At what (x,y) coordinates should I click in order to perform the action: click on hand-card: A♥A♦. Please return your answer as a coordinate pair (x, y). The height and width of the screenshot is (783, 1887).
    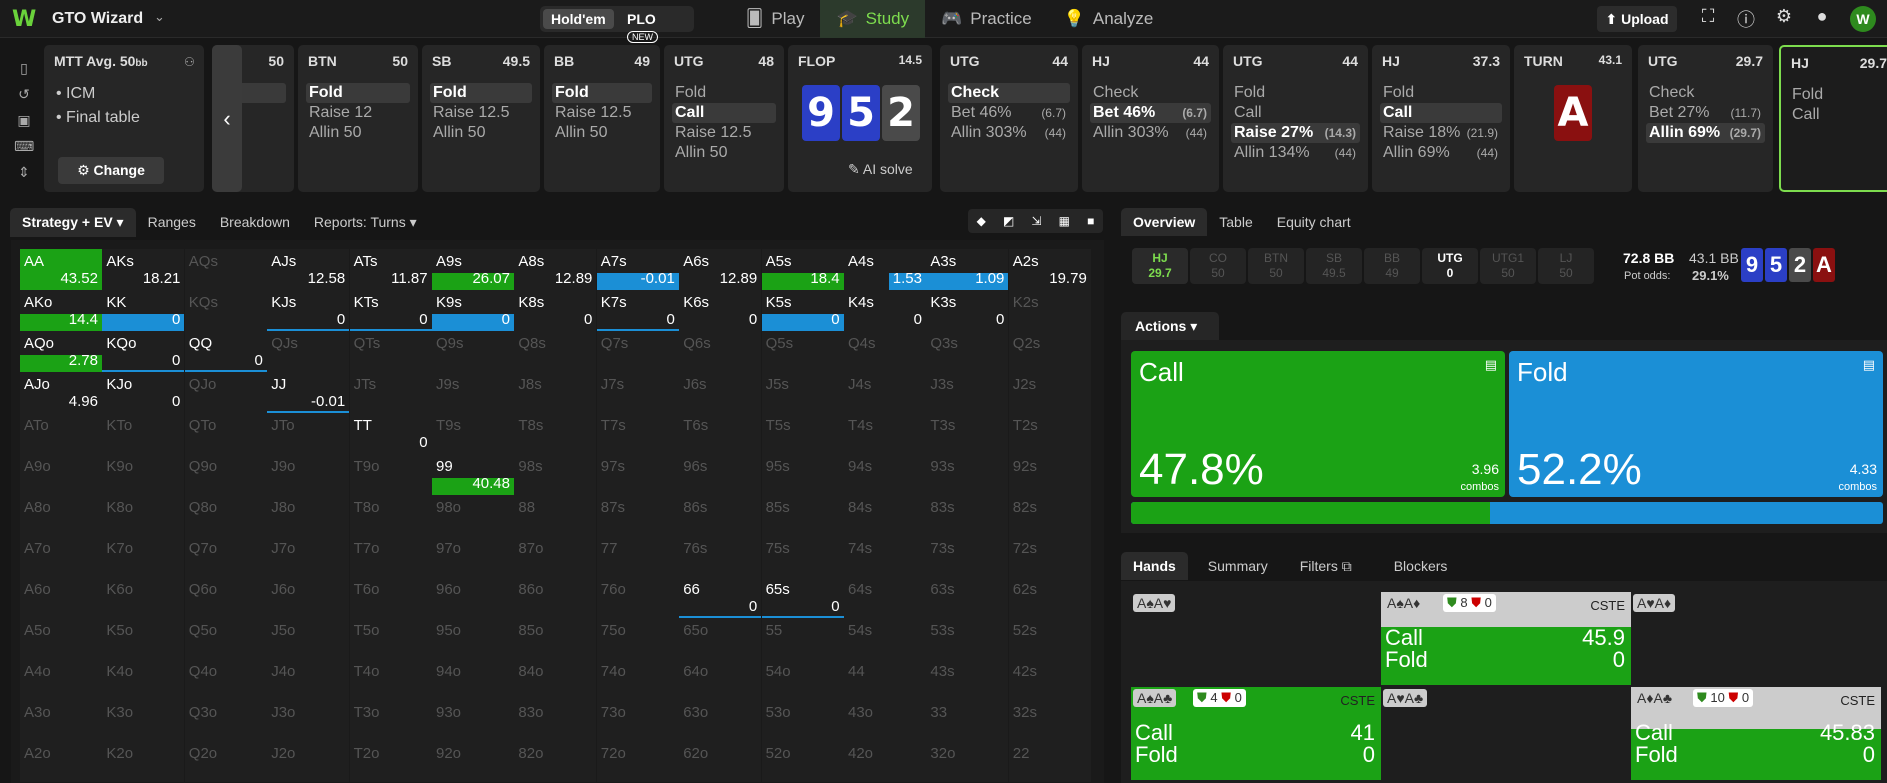
    Looking at the image, I should click on (1756, 638).